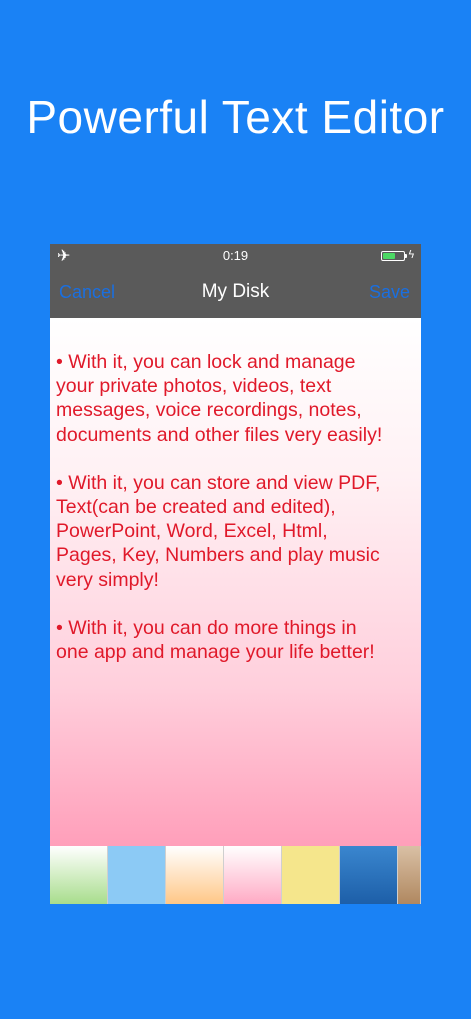 This screenshot has width=471, height=1019. What do you see at coordinates (369, 875) in the screenshot?
I see `swatch-blue-gradient` at bounding box center [369, 875].